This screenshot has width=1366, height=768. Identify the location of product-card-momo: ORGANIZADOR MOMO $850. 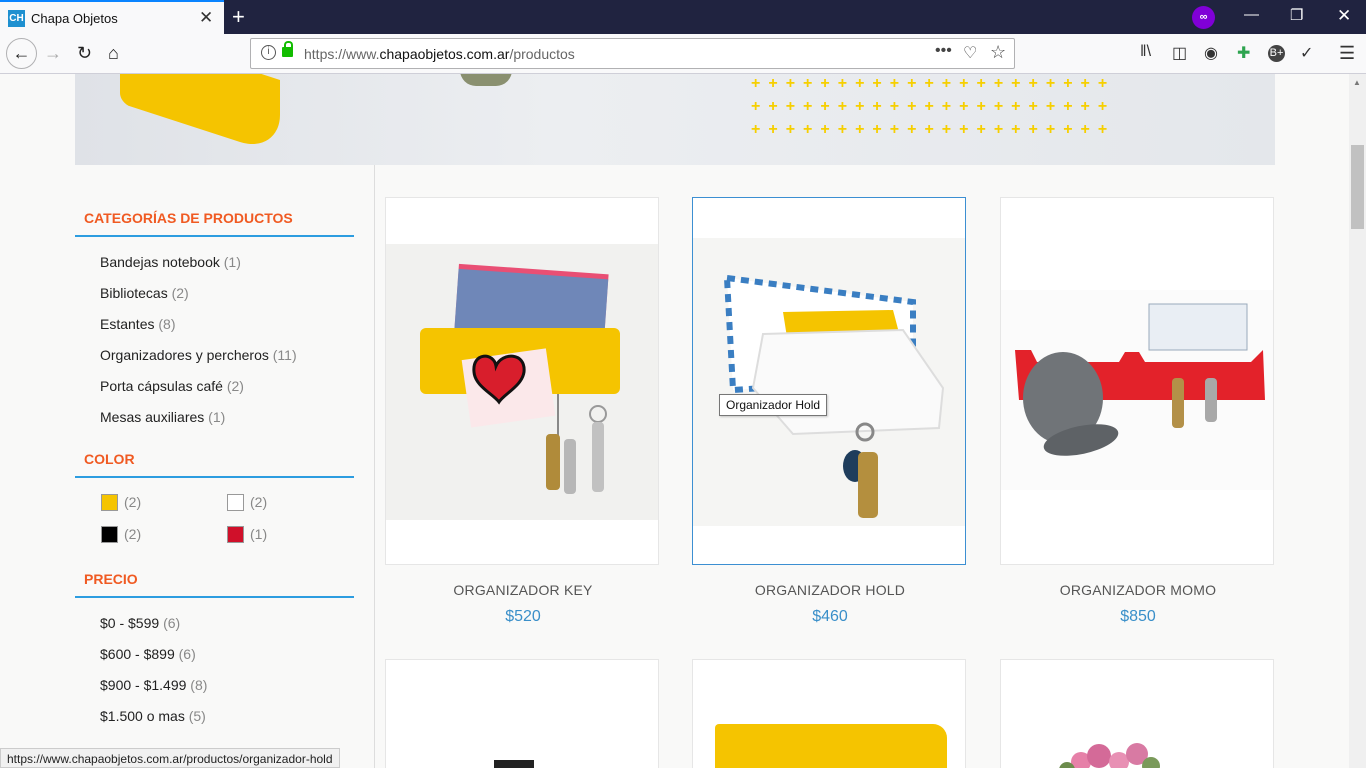
(1137, 411).